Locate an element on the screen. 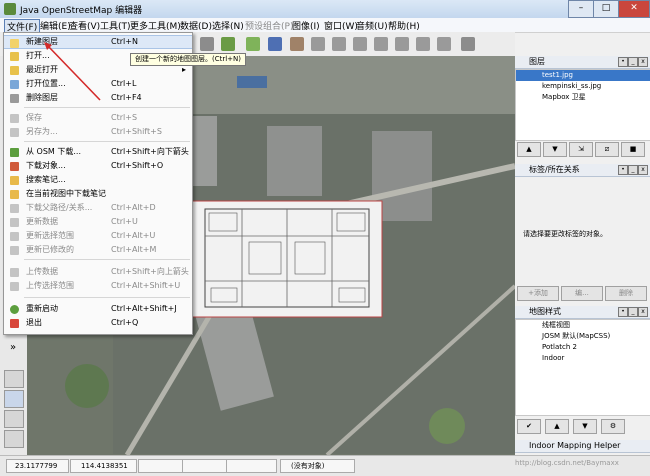 This screenshot has height=476, width=650. tags-button-row: +添加 编... 删除 is located at coordinates (582, 293).